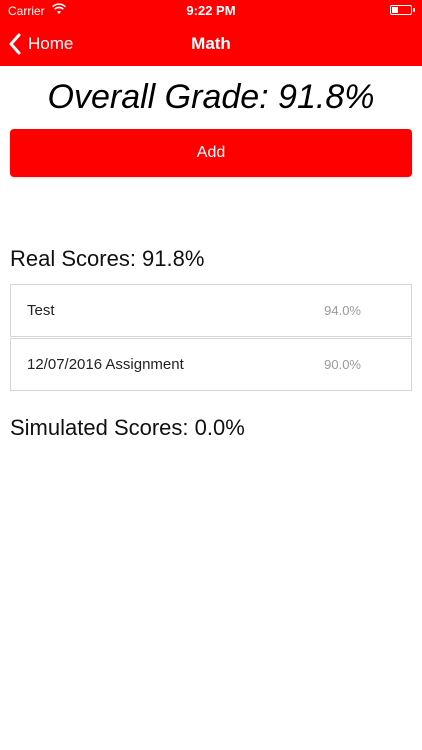 The width and height of the screenshot is (422, 750). Describe the element at coordinates (211, 97) in the screenshot. I see `overall-grade: Overall Grade: 91.8%` at that location.